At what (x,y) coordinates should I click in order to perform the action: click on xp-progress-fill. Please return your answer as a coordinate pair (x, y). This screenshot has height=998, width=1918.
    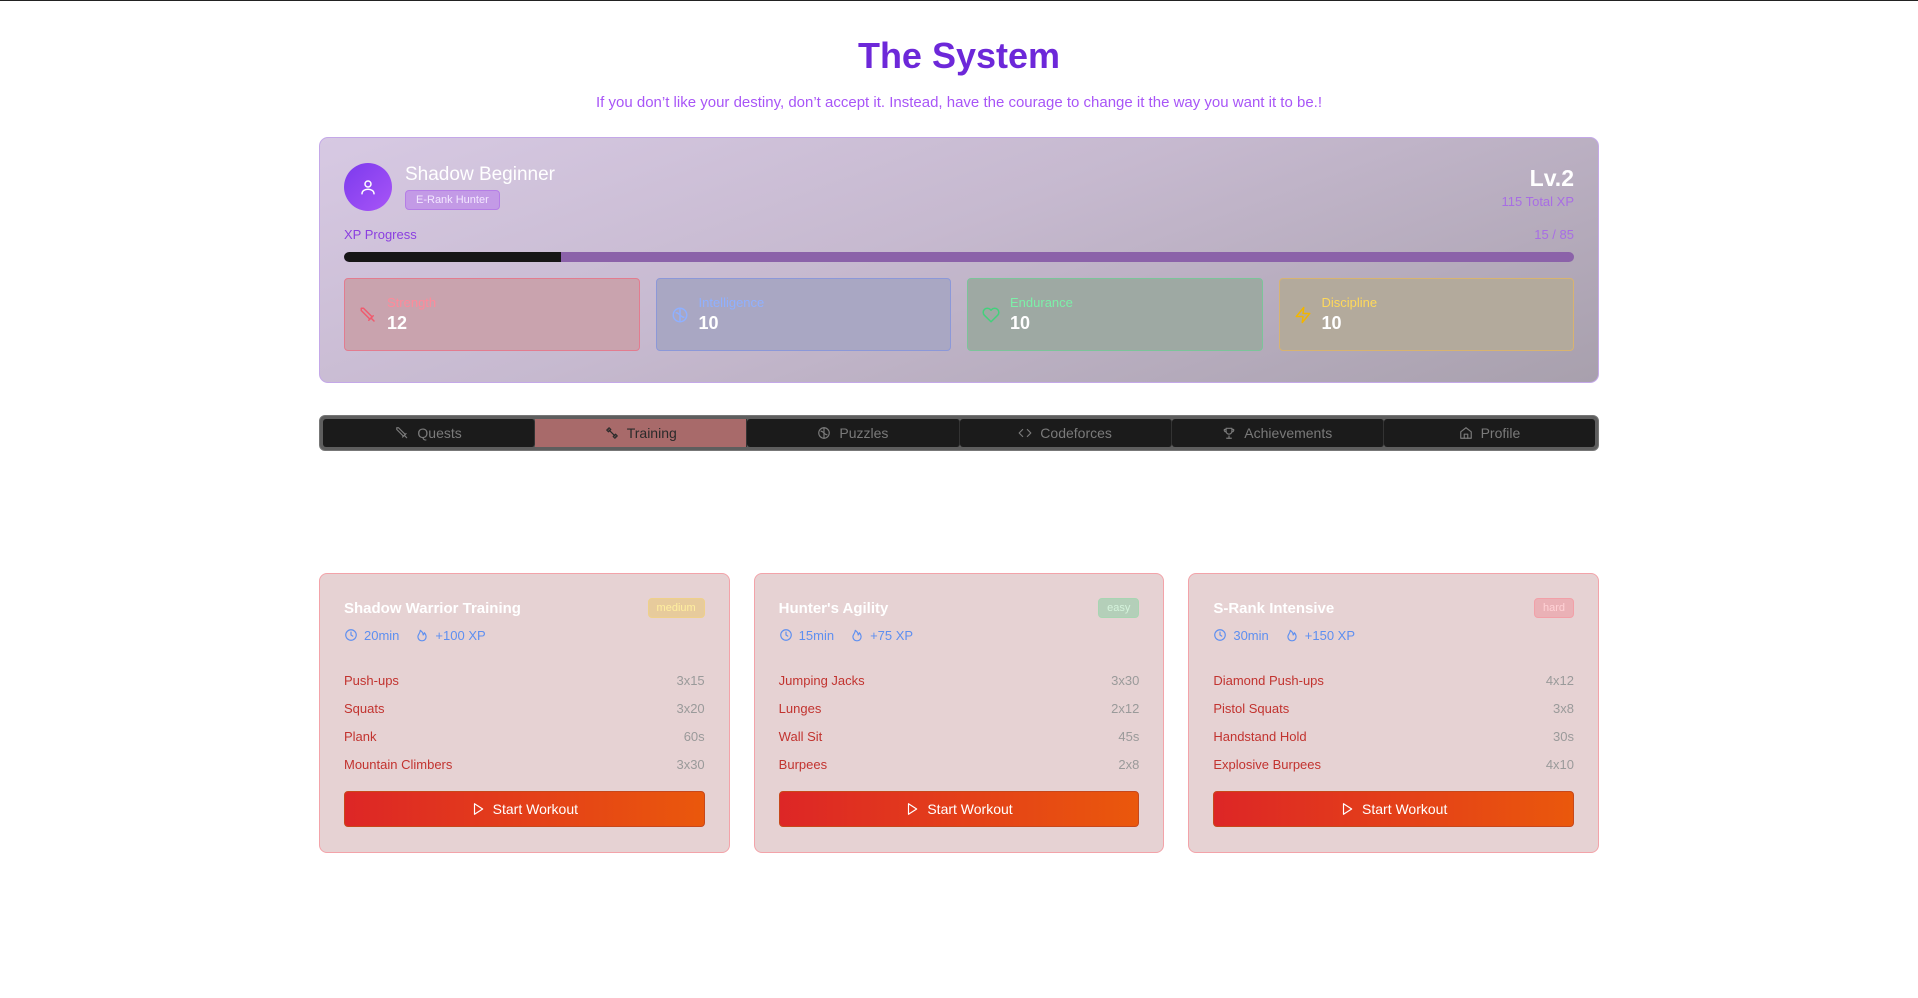
    Looking at the image, I should click on (453, 257).